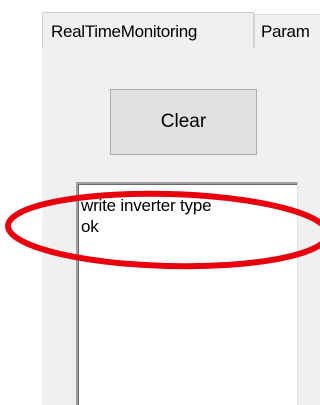  I want to click on log-line: write inverter type, so click(146, 205).